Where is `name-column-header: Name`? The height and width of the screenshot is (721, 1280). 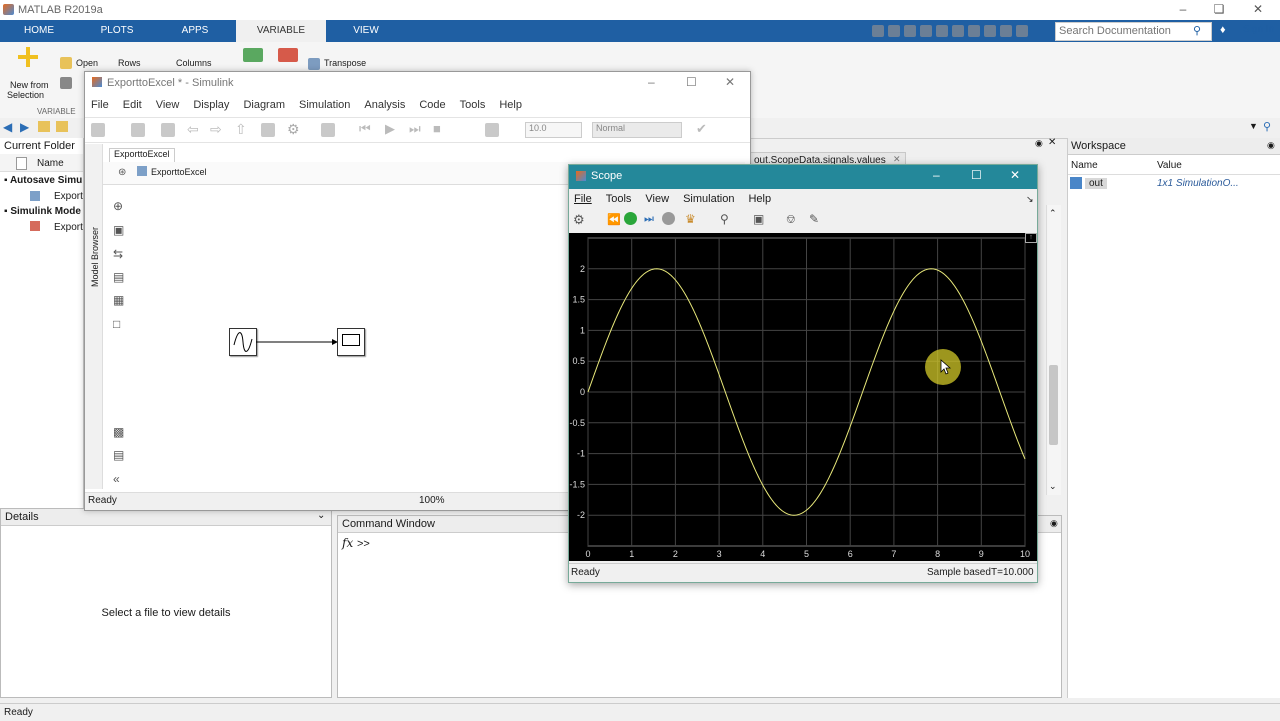
name-column-header: Name is located at coordinates (50, 163).